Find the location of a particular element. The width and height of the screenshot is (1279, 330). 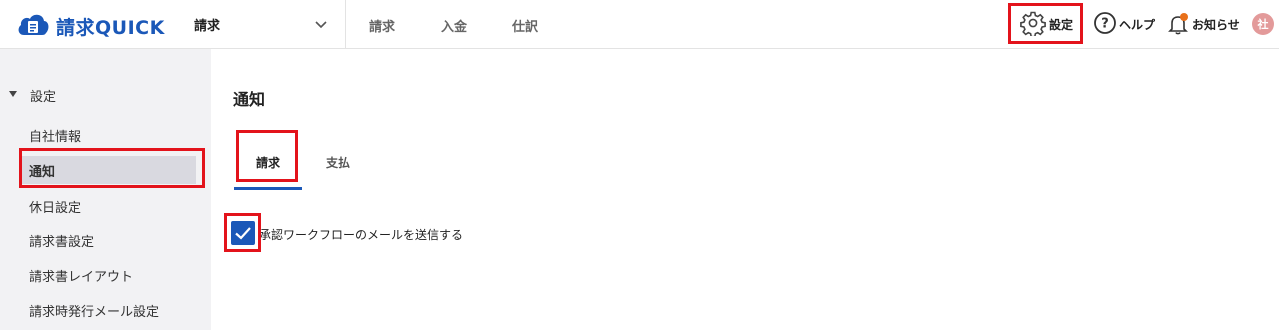

chevron-down-icon is located at coordinates (321, 26).